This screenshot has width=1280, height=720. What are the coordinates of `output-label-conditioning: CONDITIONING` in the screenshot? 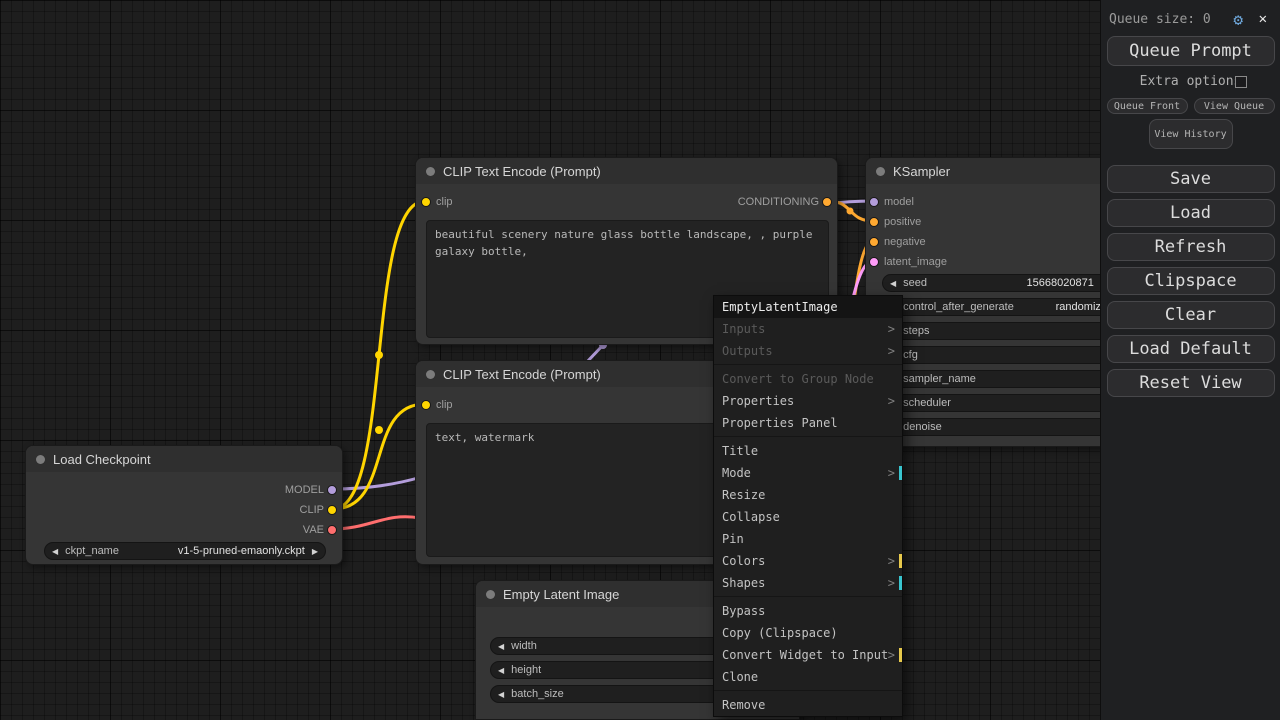 It's located at (778, 202).